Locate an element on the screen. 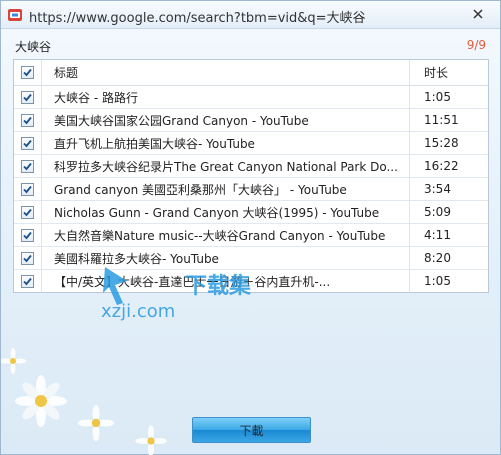 Image resolution: width=501 pixels, height=455 pixels. row-title: 直升飞机上航拍美国大峡谷- YouTube is located at coordinates (154, 143).